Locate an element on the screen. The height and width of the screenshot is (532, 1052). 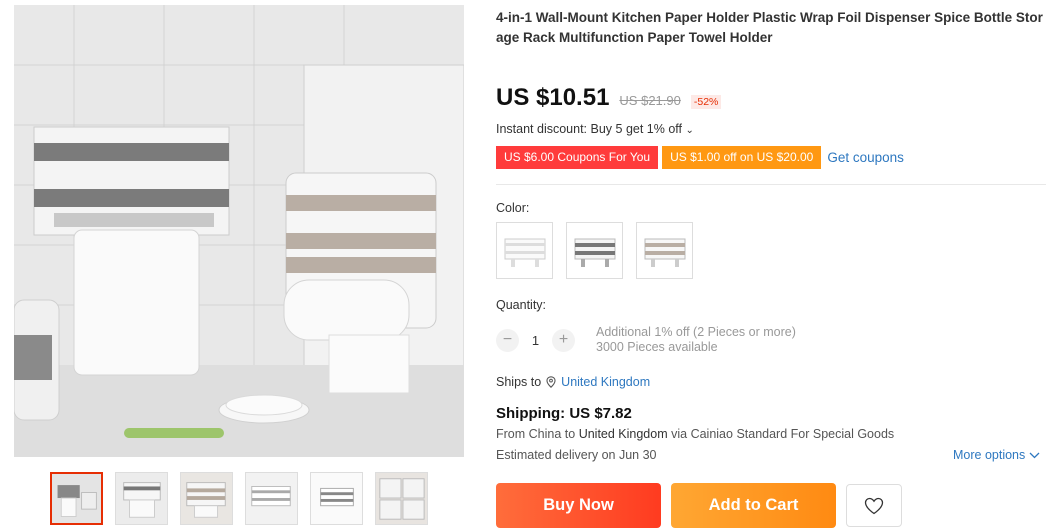
quantity-input: 1 is located at coordinates (535, 340).